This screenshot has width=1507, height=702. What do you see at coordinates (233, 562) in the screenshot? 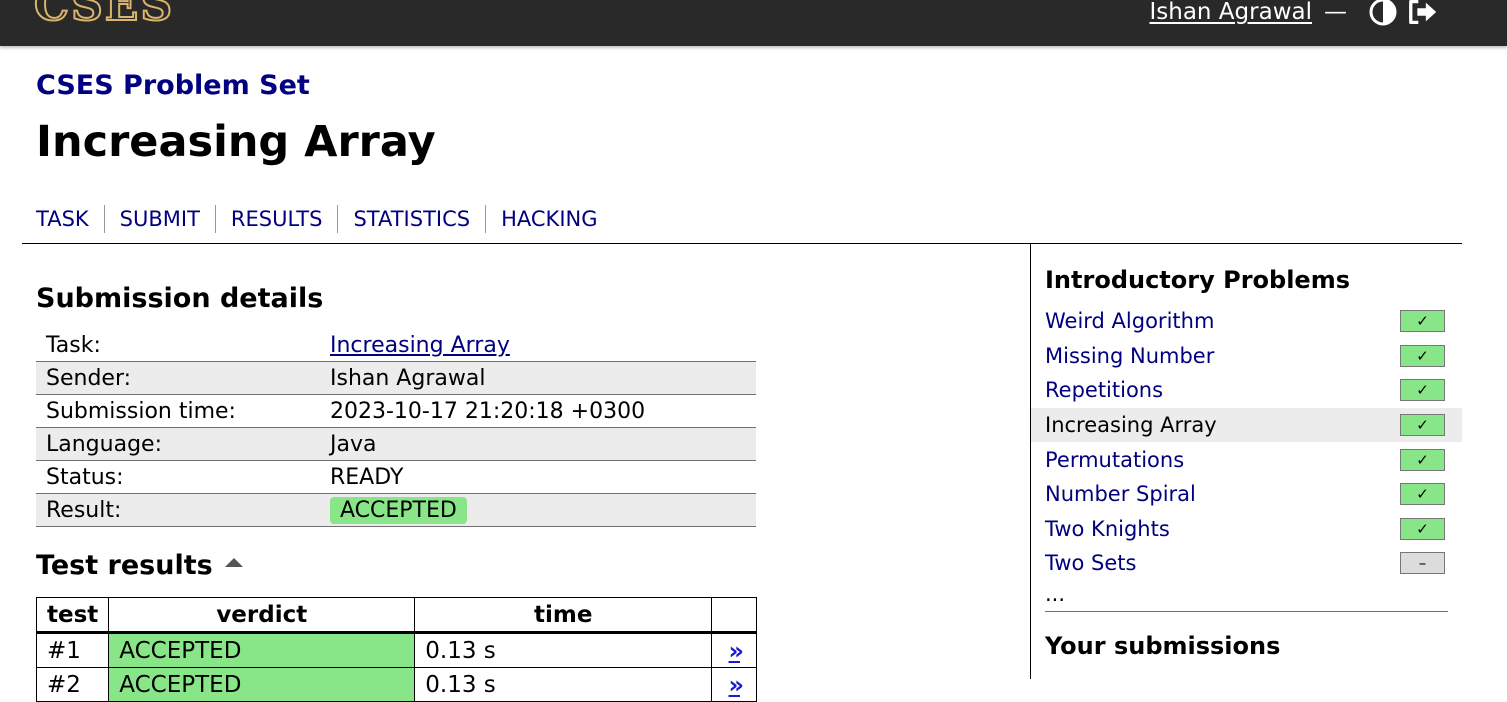
I see `collapse-caret-icon` at bounding box center [233, 562].